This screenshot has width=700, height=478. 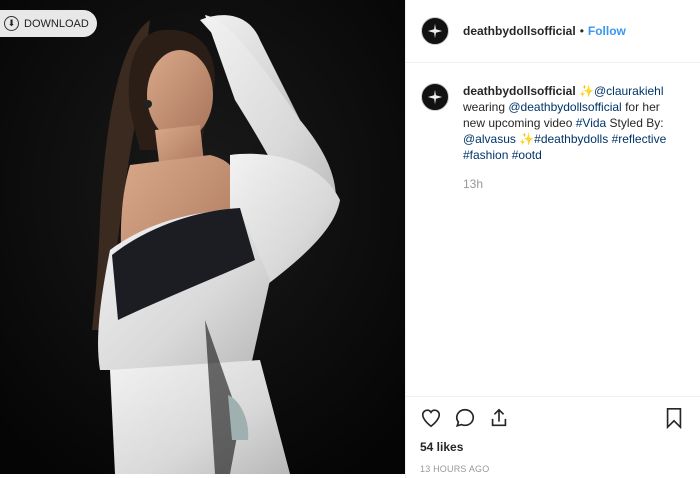 What do you see at coordinates (591, 123) in the screenshot?
I see `caption-tag-link: #Vida` at bounding box center [591, 123].